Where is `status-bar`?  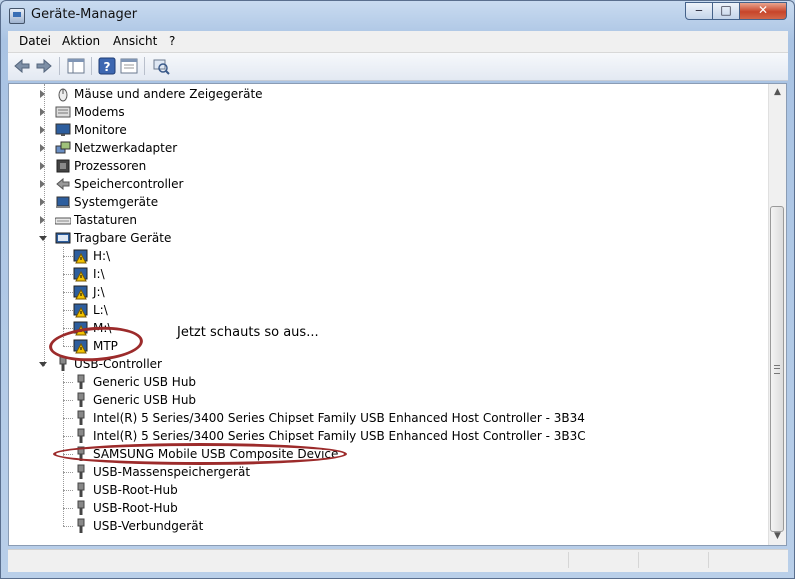
status-bar is located at coordinates (398, 560).